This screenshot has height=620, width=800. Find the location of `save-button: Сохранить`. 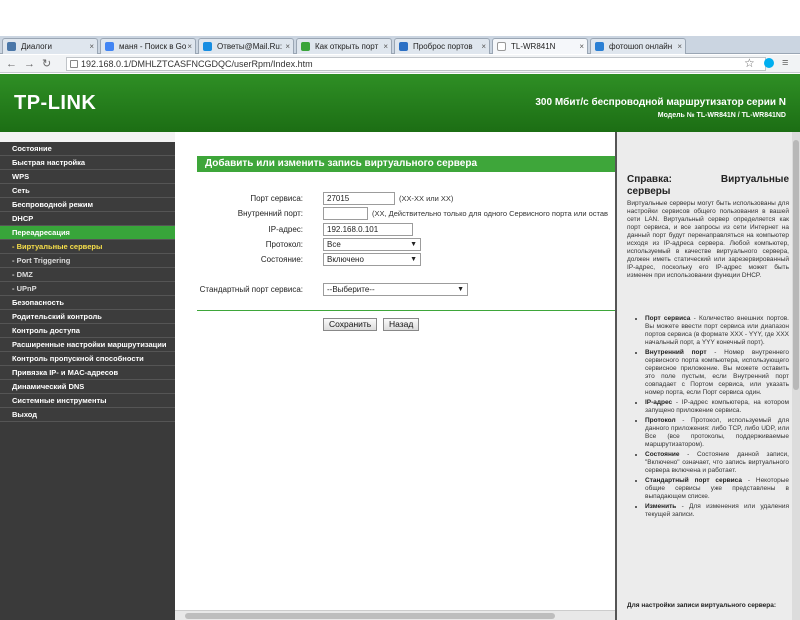

save-button: Сохранить is located at coordinates (350, 324).